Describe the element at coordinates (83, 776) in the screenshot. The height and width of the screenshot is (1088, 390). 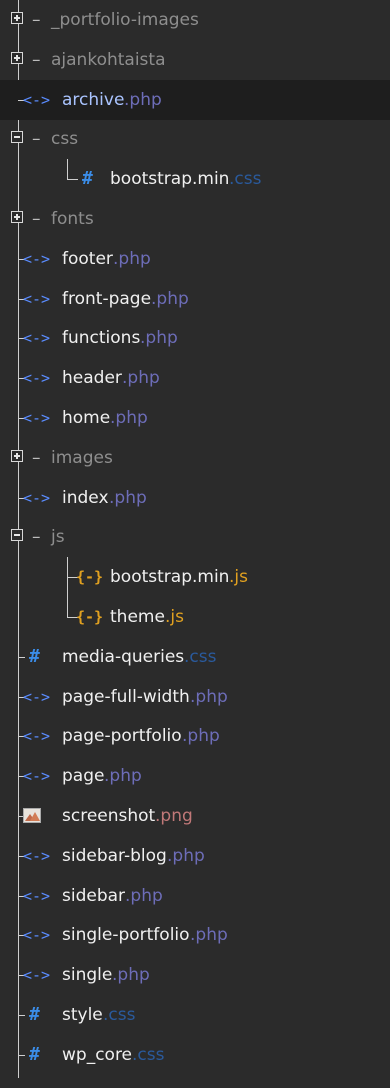
I see `file-name: page` at that location.